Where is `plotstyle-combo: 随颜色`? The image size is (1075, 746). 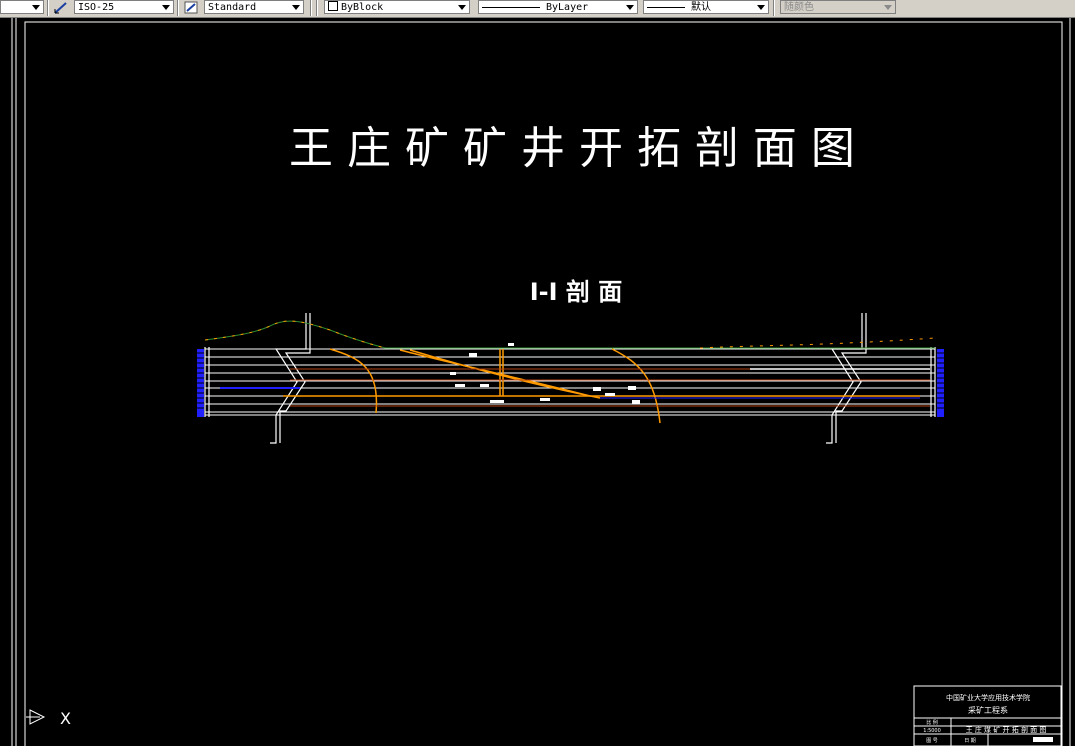 plotstyle-combo: 随颜色 is located at coordinates (838, 7).